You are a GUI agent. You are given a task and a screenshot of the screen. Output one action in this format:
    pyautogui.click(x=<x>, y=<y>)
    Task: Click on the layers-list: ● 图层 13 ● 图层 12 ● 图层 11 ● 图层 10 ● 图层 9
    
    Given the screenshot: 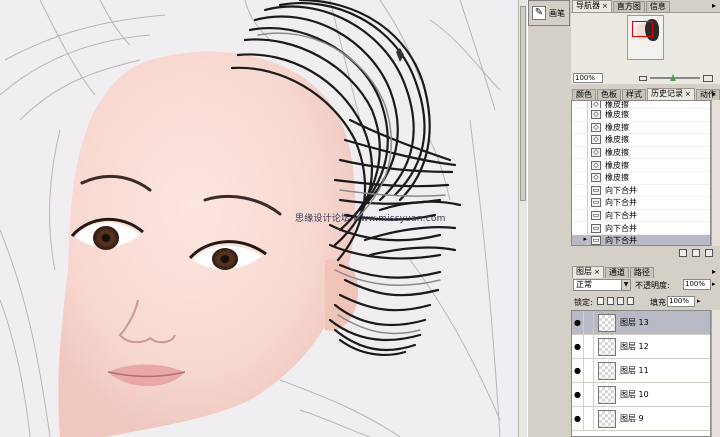 What is the action you would take?
    pyautogui.click(x=641, y=373)
    